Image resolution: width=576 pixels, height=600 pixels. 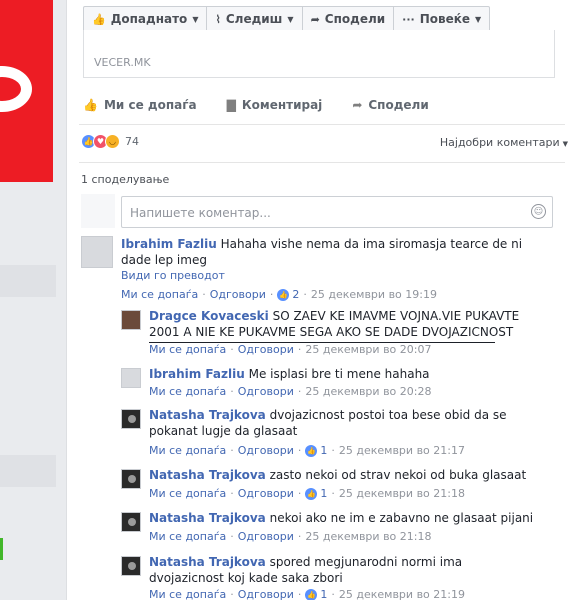 I want to click on post-actions: 👍 Ми се допаѓа ▇ Коментирај ➦ Сподели, so click(x=271, y=105).